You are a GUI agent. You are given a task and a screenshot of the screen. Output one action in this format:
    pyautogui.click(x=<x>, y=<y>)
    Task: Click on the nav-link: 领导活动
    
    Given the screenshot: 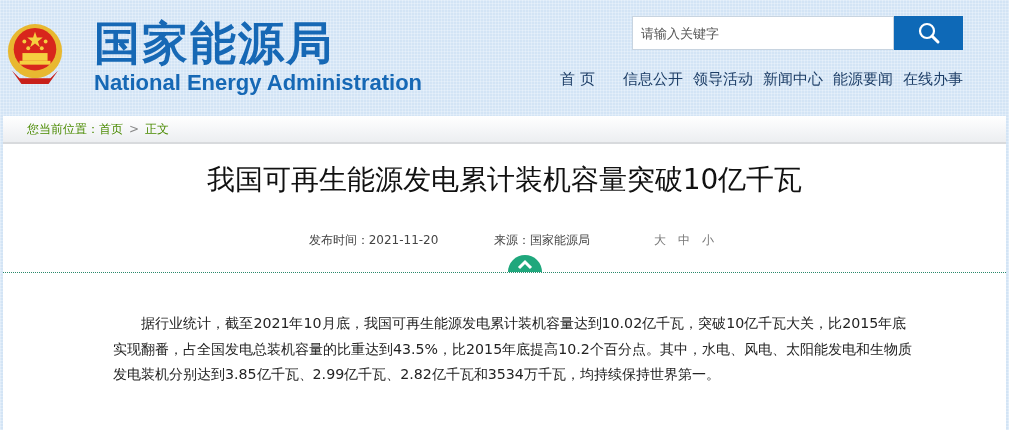 What is the action you would take?
    pyautogui.click(x=723, y=79)
    